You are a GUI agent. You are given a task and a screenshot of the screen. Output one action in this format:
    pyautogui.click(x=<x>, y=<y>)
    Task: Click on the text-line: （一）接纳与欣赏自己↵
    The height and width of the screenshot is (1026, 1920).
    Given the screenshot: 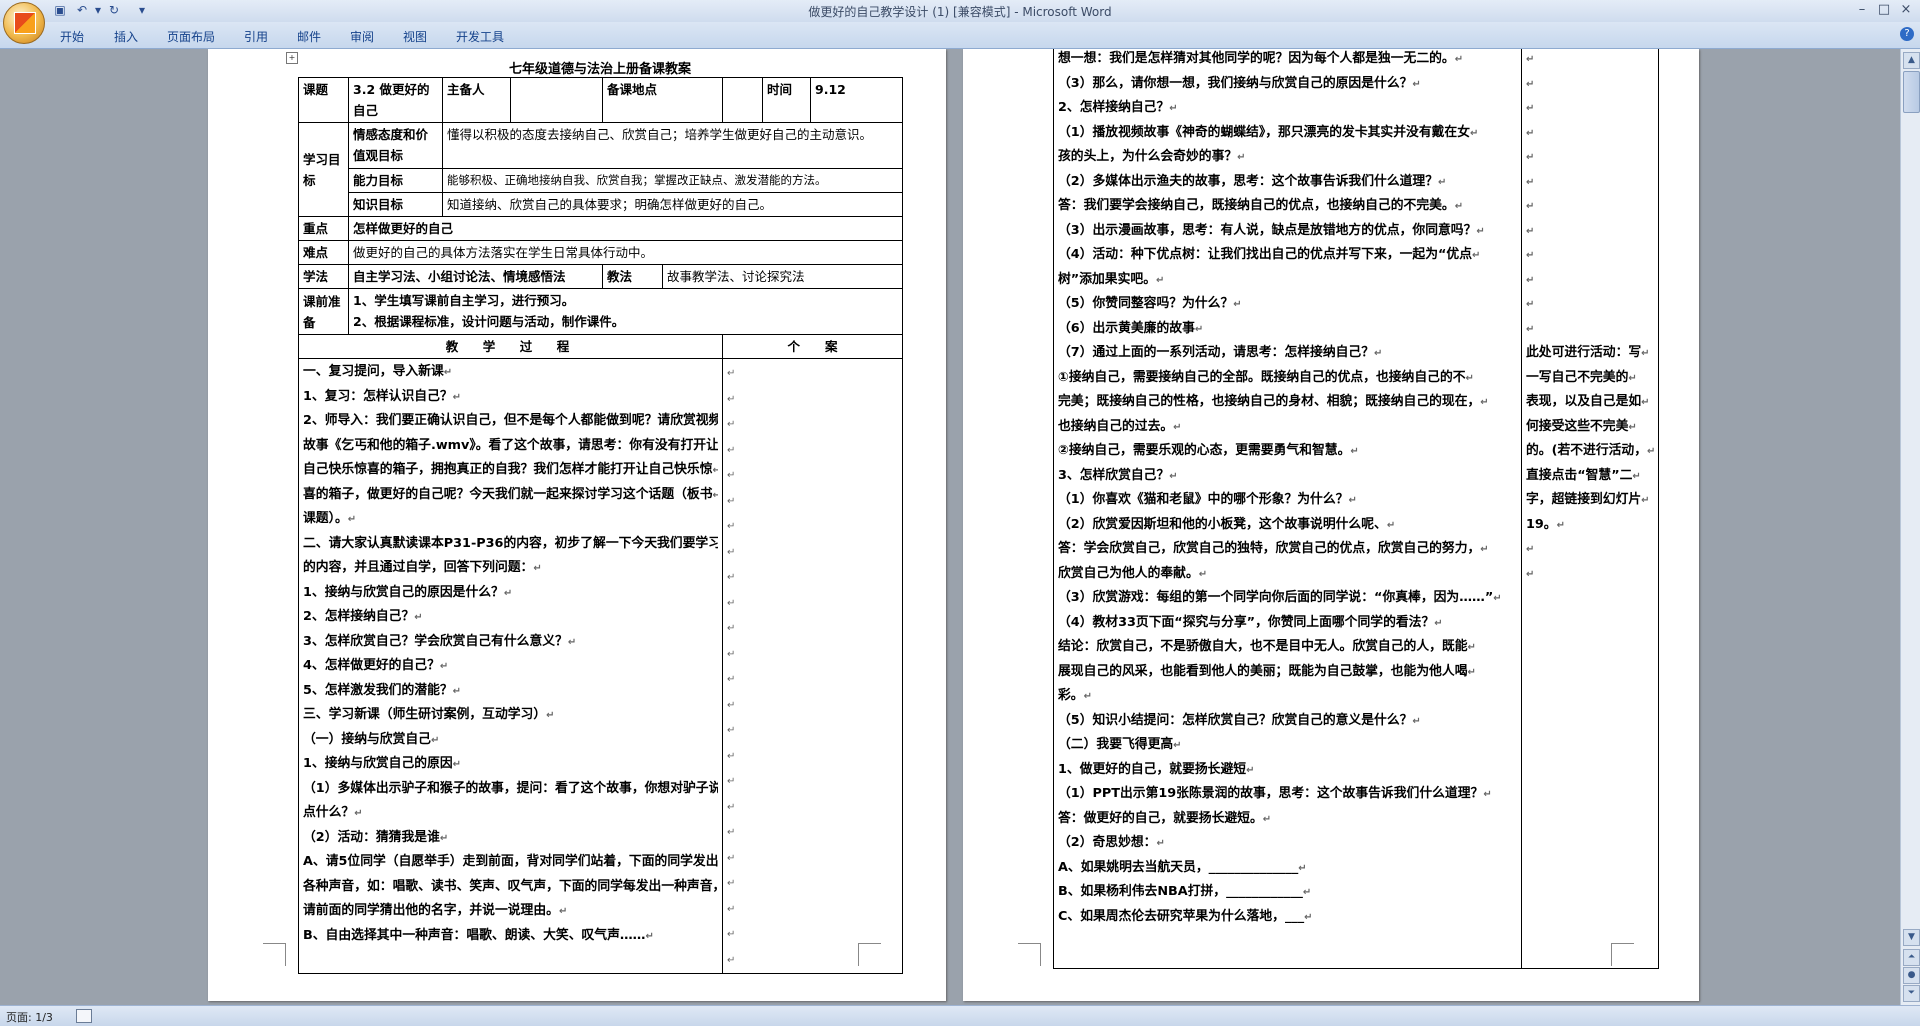 What is the action you would take?
    pyautogui.click(x=510, y=740)
    